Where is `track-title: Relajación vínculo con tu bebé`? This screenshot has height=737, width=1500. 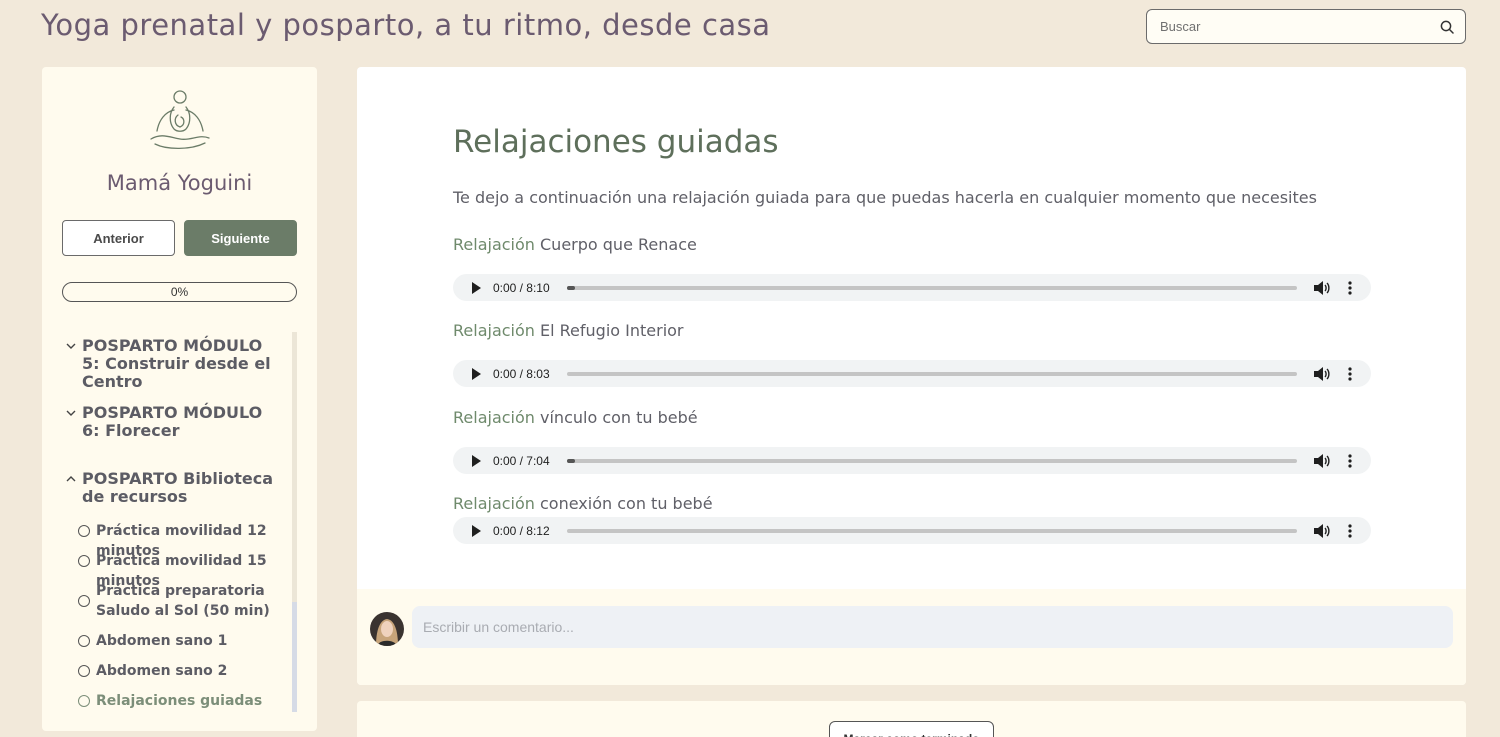 track-title: Relajación vínculo con tu bebé is located at coordinates (575, 417).